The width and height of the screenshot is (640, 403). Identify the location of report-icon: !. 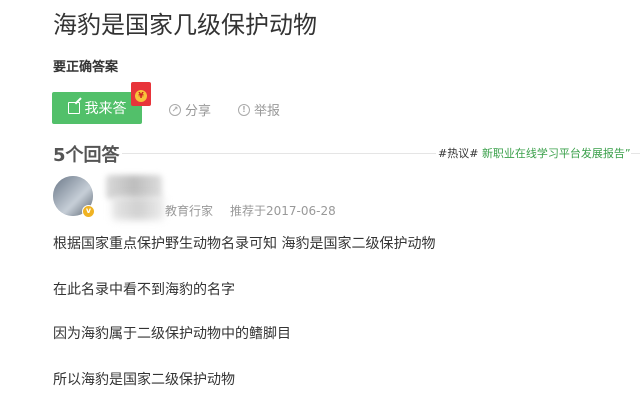
(244, 109).